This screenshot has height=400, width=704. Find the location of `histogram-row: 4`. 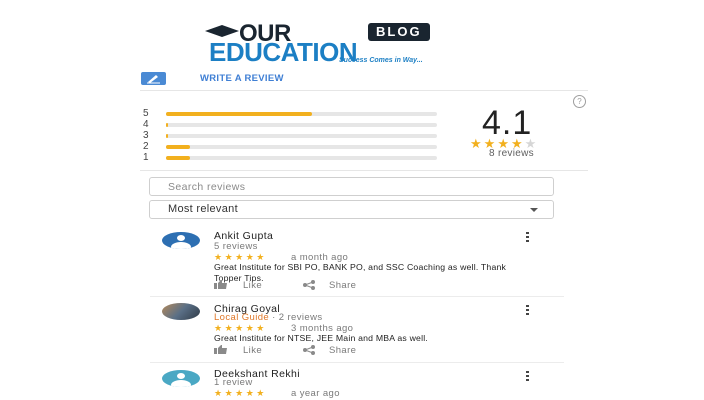

histogram-row: 4 is located at coordinates (293, 125).